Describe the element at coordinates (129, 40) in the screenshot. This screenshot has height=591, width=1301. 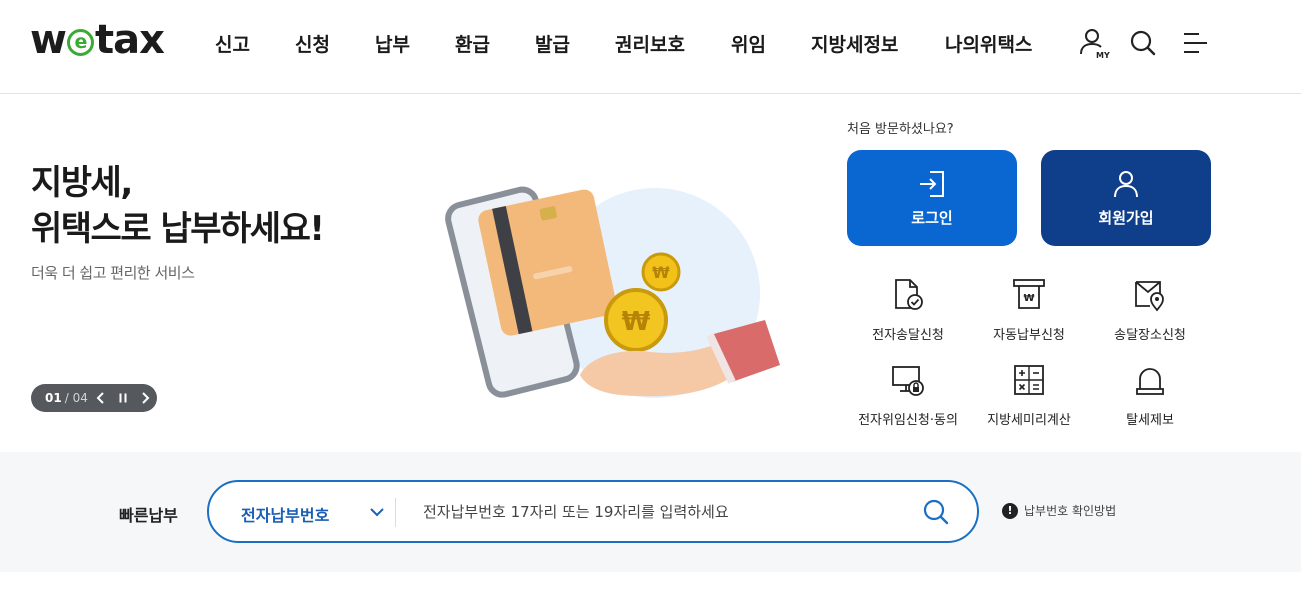
I see `logo-text-tax: tax` at that location.